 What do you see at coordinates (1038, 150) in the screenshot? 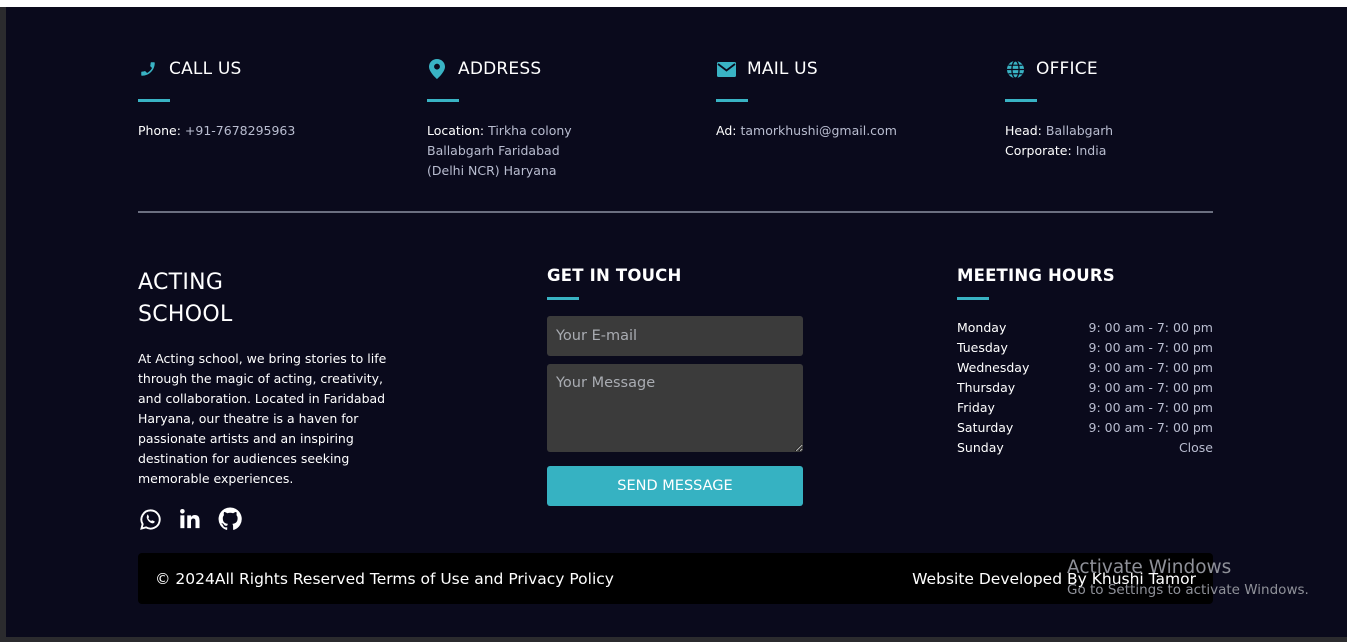
I see `corporate-label: Corporate:` at bounding box center [1038, 150].